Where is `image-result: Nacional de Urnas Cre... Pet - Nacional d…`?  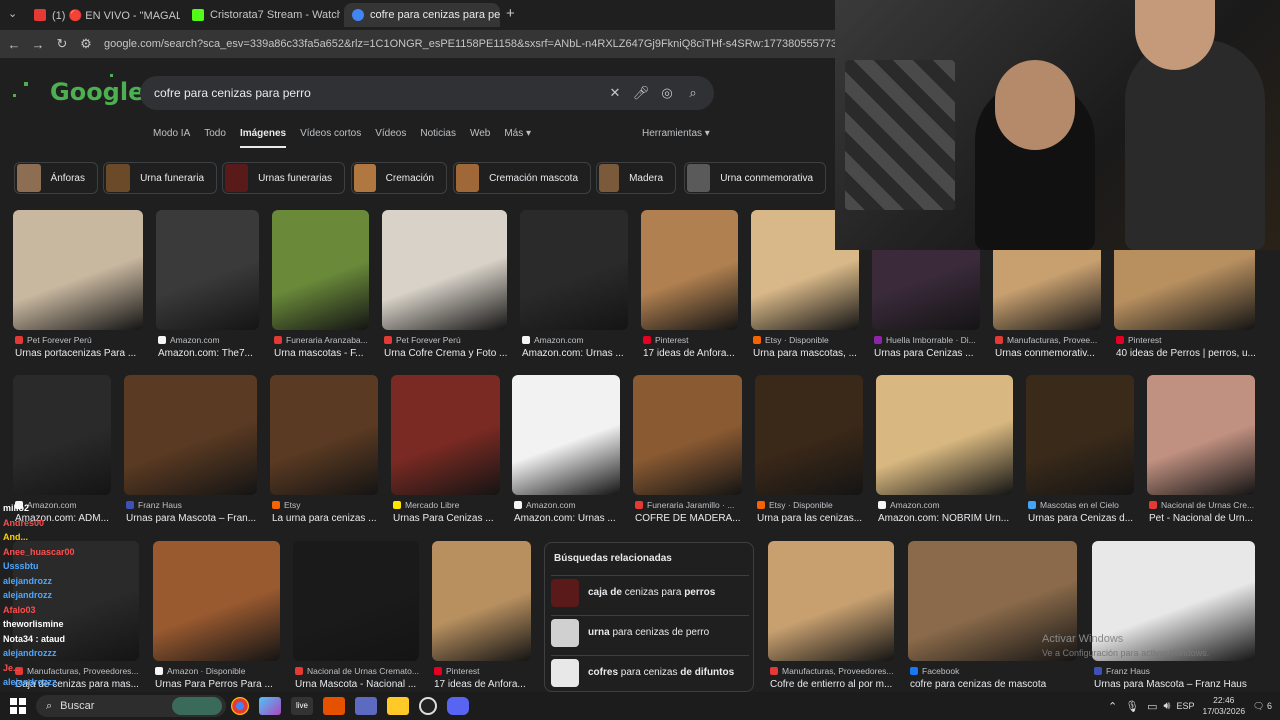
image-result: Nacional de Urnas Cre... Pet - Nacional d… is located at coordinates (1201, 452).